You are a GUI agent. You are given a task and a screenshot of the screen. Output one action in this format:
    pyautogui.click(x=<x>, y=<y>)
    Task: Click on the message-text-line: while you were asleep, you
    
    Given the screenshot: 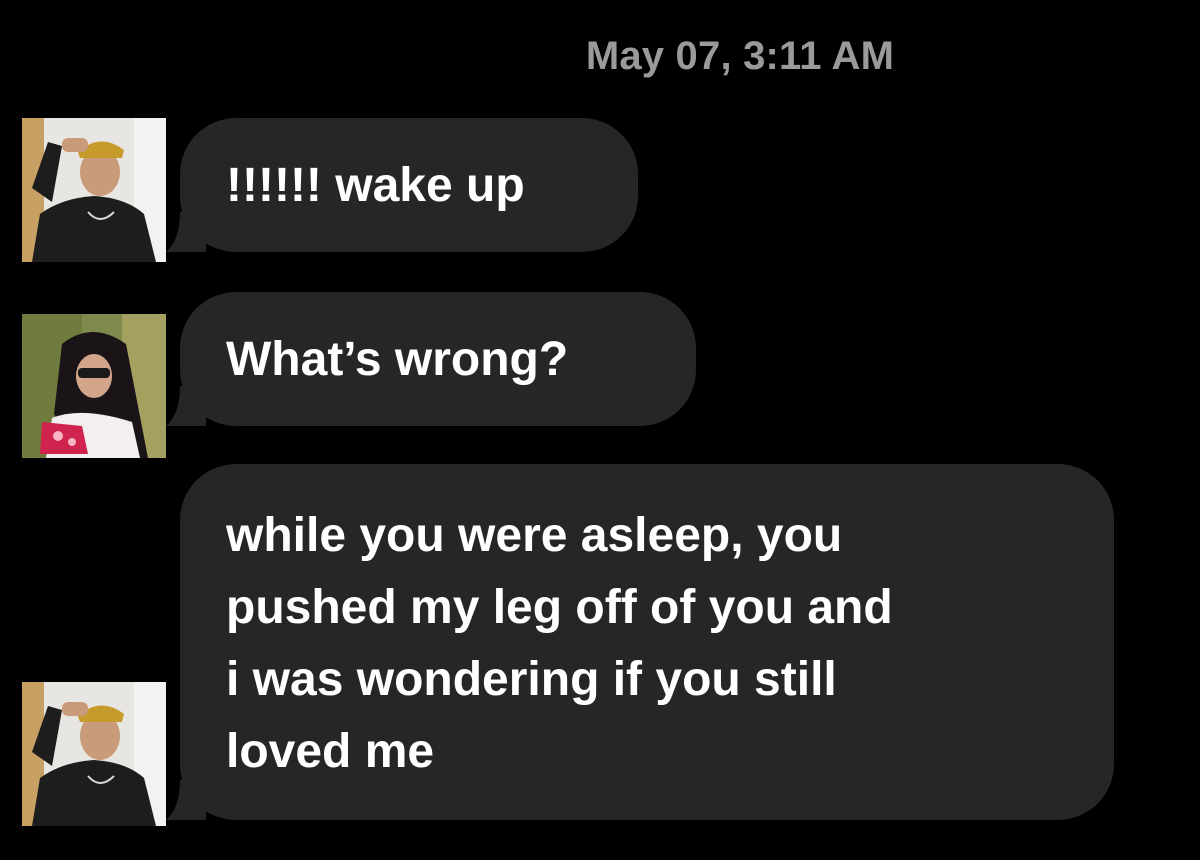 What is the action you would take?
    pyautogui.click(x=534, y=535)
    